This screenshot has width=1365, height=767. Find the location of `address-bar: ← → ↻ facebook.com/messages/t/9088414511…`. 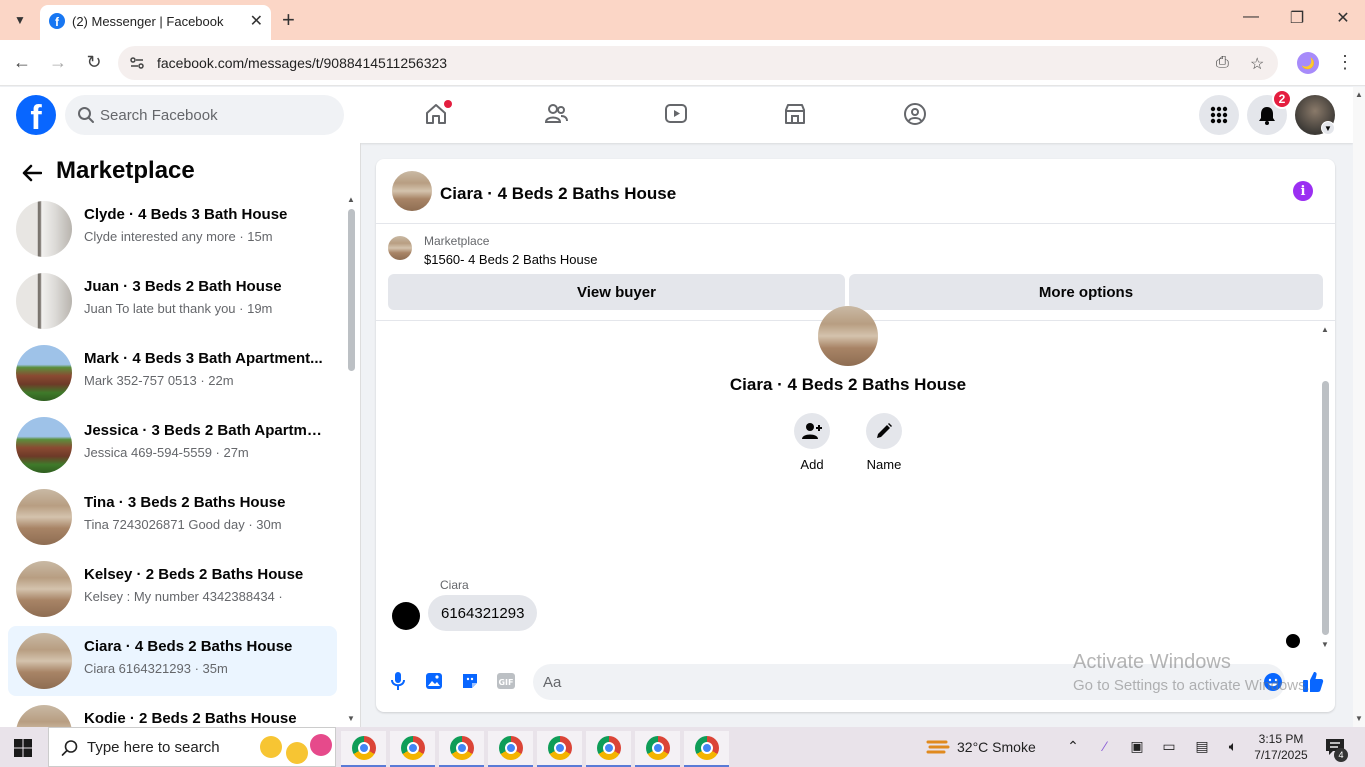

address-bar: ← → ↻ facebook.com/messages/t/9088414511… is located at coordinates (682, 63).